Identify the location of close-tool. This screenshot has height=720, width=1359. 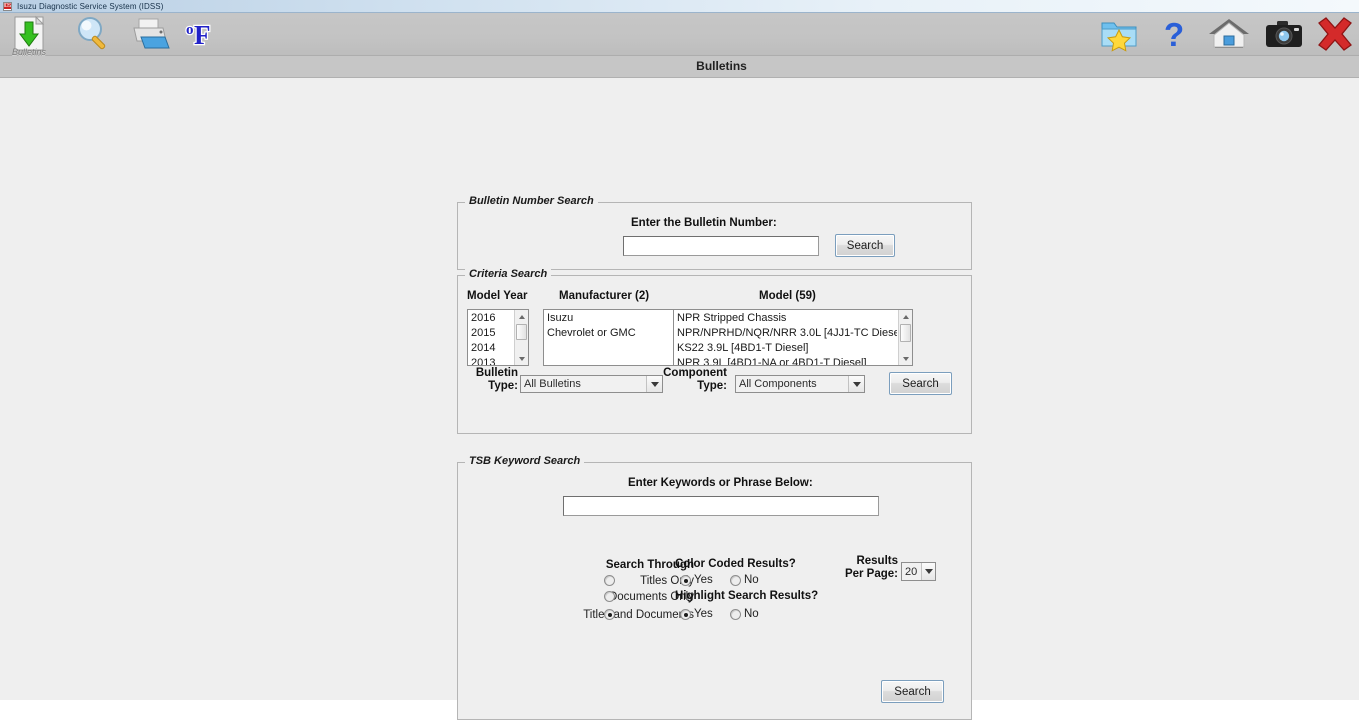
(1335, 35).